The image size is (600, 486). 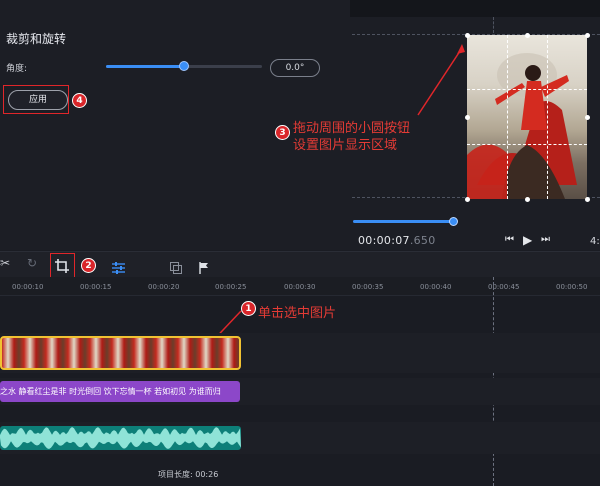 What do you see at coordinates (231, 287) in the screenshot?
I see `ruler-tick: 00:00:25` at bounding box center [231, 287].